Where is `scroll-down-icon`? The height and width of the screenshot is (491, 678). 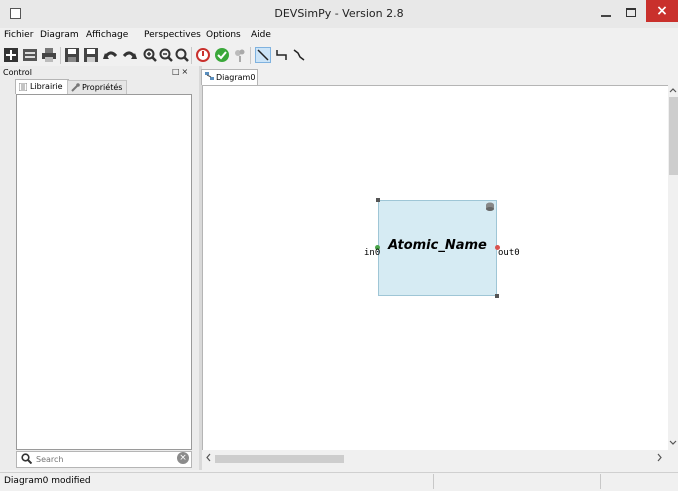
scroll-down-icon is located at coordinates (673, 444).